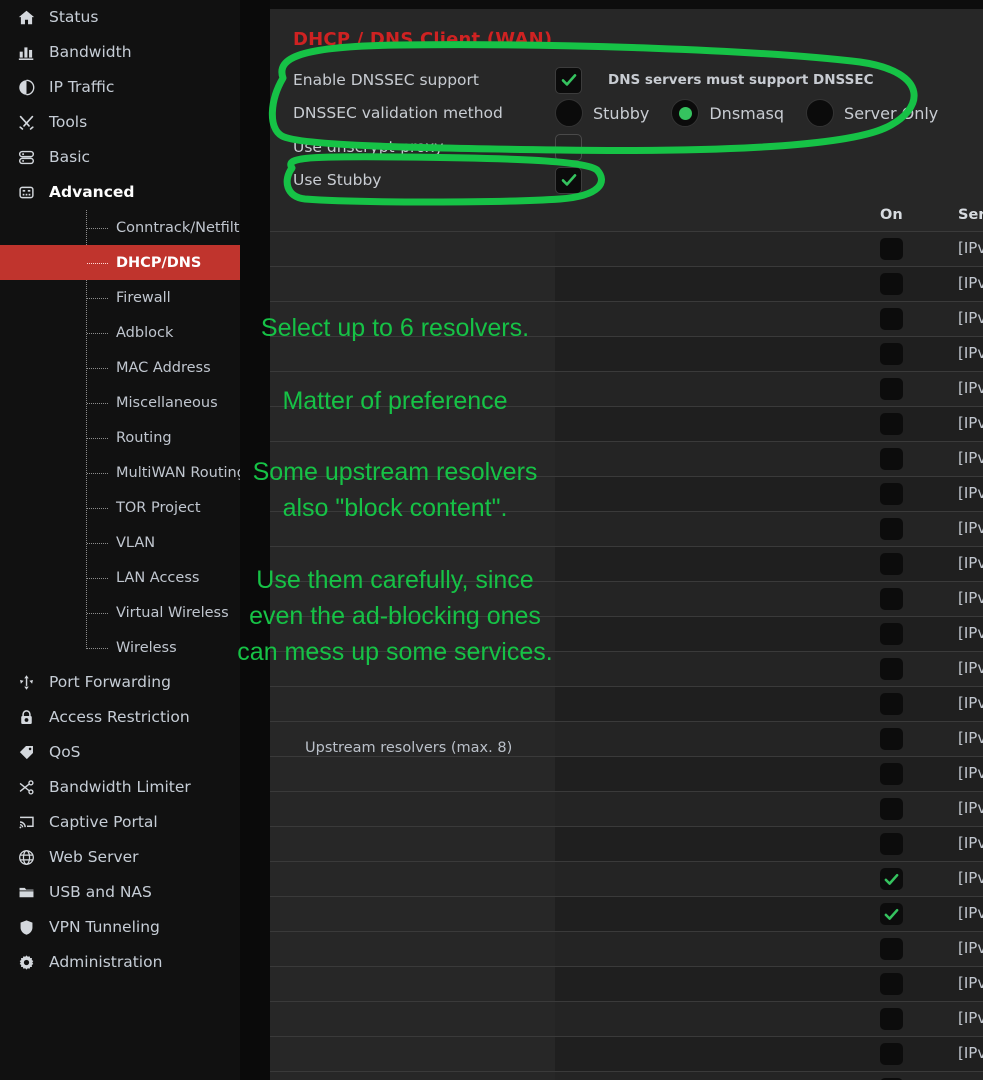 Image resolution: width=983 pixels, height=1080 pixels. What do you see at coordinates (626, 1018) in the screenshot?
I see `table-row: [IPv4] Cloudflare 1 (security)` at bounding box center [626, 1018].